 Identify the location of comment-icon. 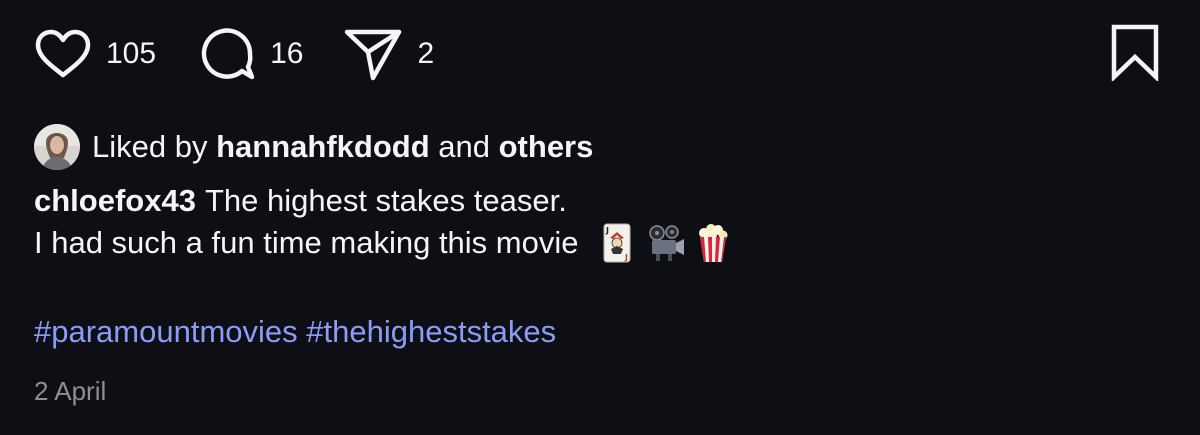
(227, 54).